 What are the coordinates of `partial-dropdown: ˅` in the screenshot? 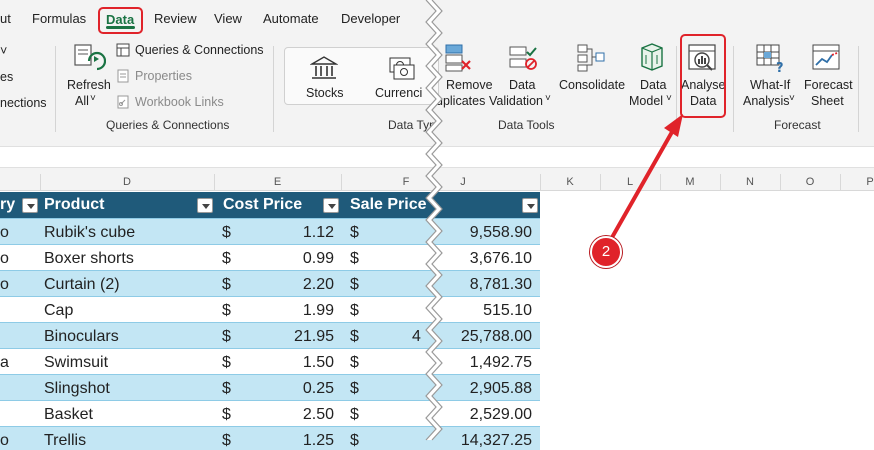 It's located at (3, 51).